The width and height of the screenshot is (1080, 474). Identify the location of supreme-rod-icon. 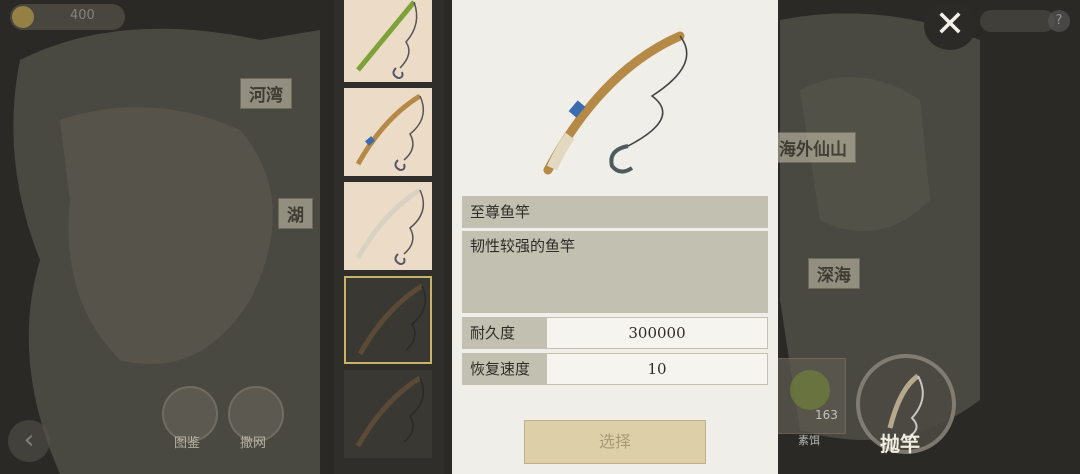
(390, 132).